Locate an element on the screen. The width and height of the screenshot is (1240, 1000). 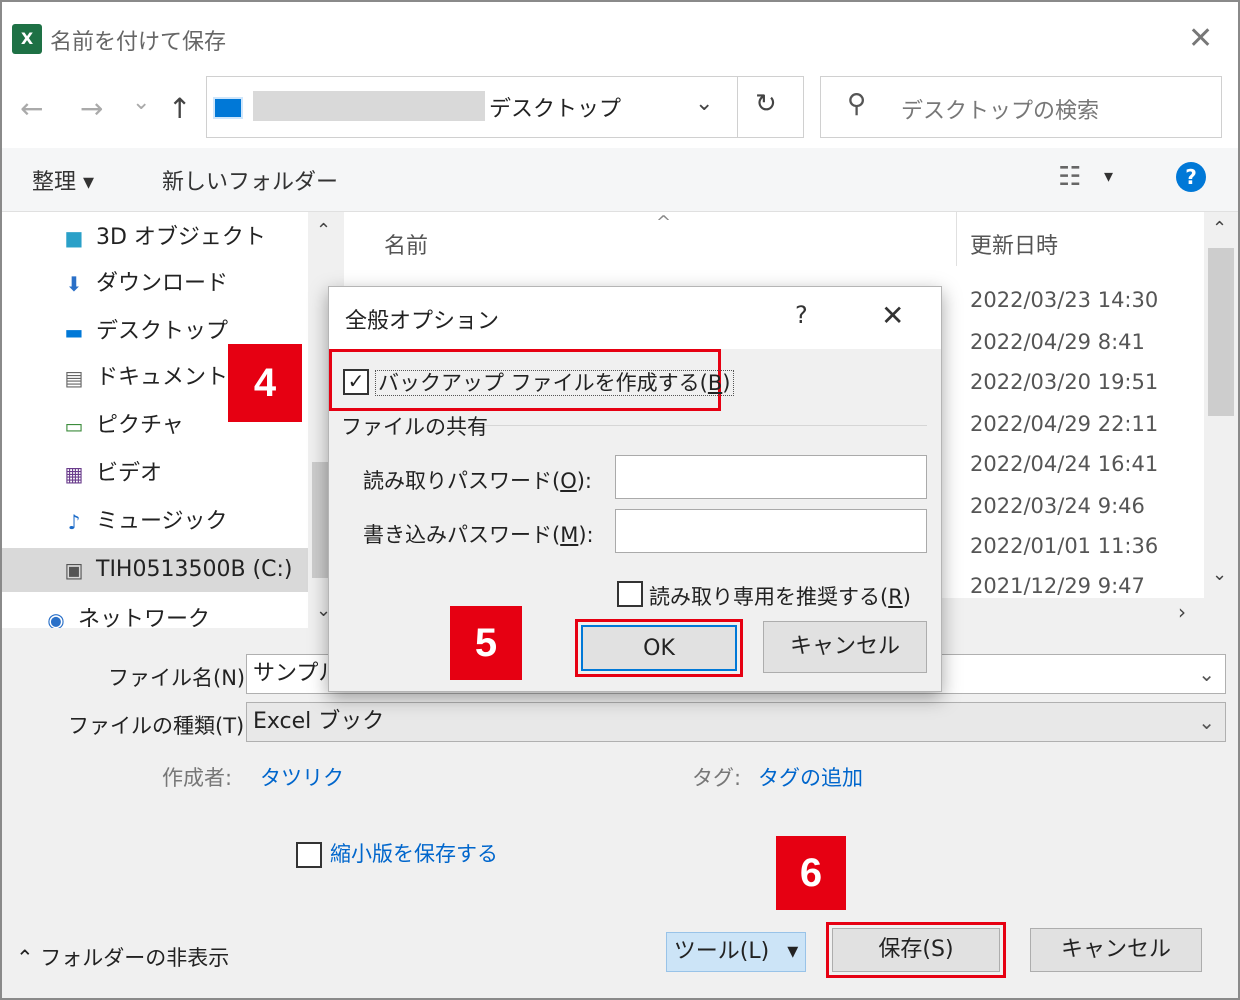
dialog-title-bar: 全般オプション ? ✕ is located at coordinates (635, 318).